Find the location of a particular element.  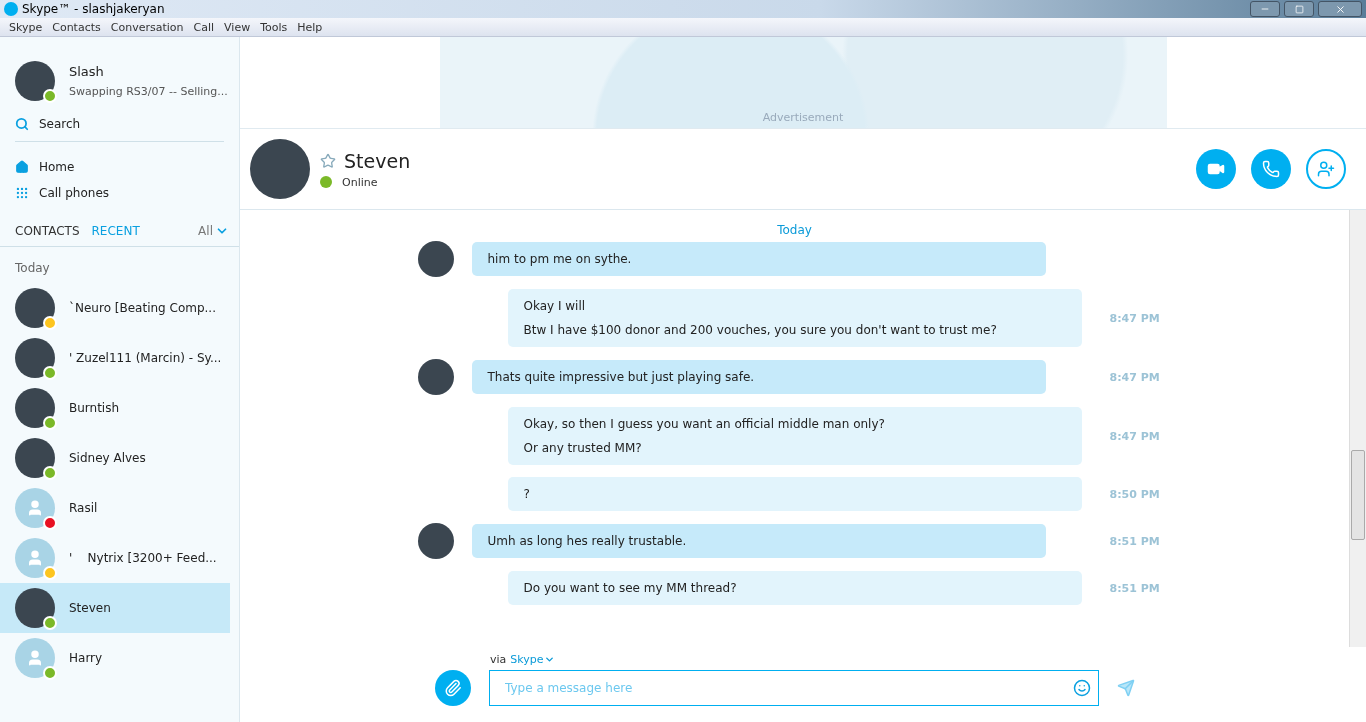

contact-item: Sidney Alves is located at coordinates (115, 458).